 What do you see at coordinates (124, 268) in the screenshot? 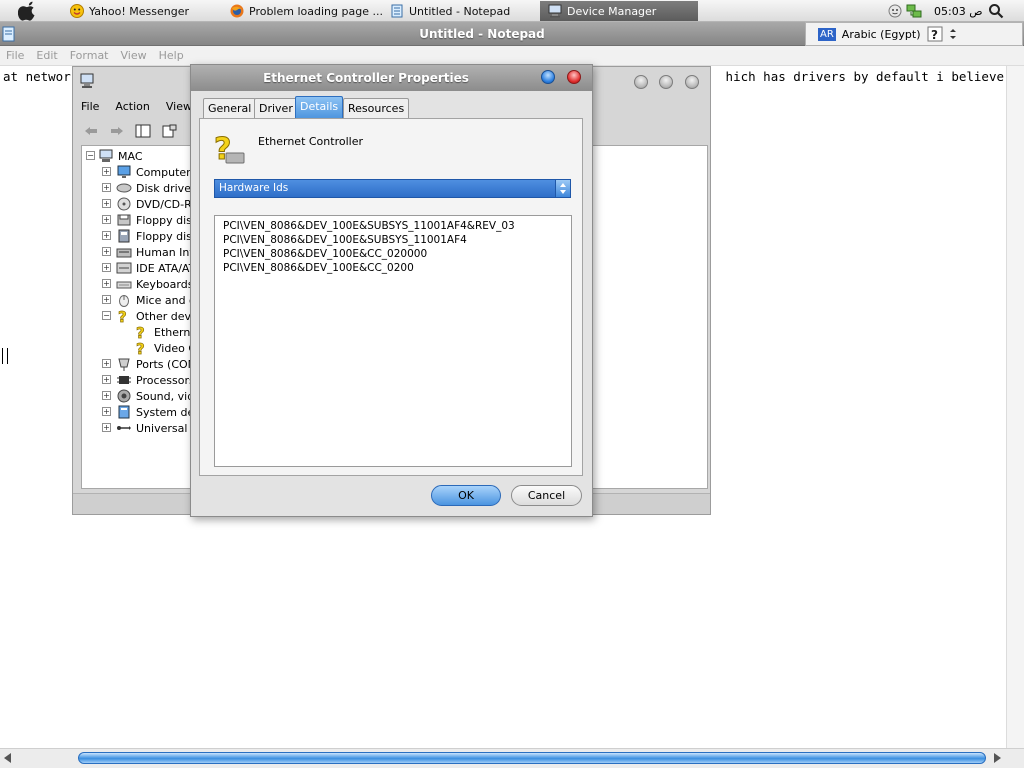
I see `ide-icon` at bounding box center [124, 268].